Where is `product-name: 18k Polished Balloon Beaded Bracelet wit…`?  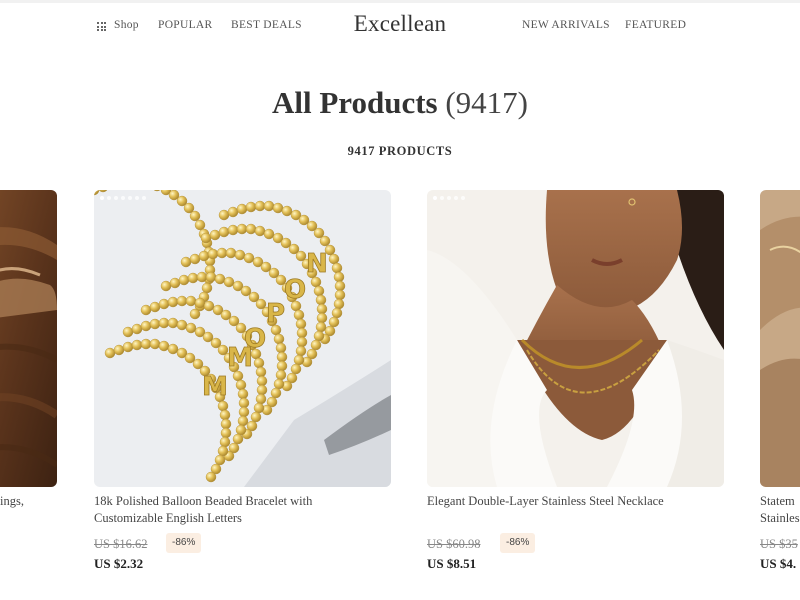 product-name: 18k Polished Balloon Beaded Bracelet wit… is located at coordinates (239, 510).